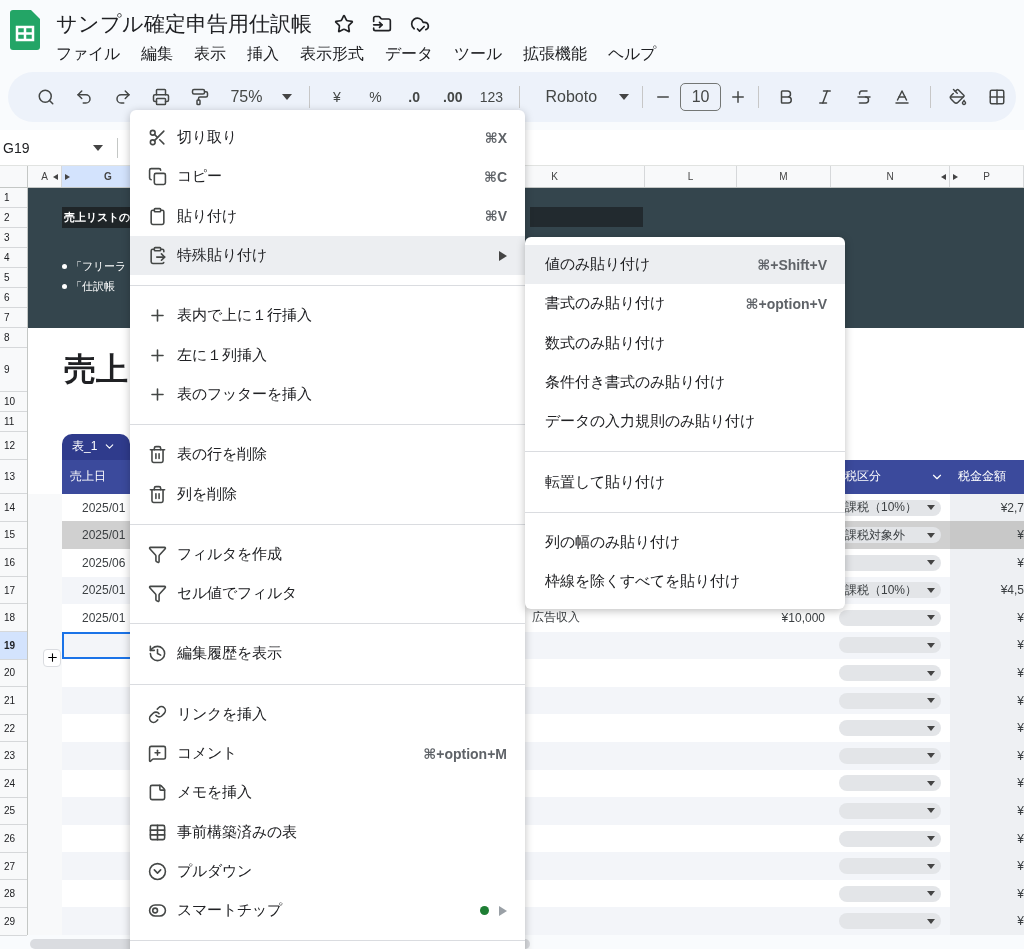 The height and width of the screenshot is (949, 1024). I want to click on column-header: P, so click(987, 176).